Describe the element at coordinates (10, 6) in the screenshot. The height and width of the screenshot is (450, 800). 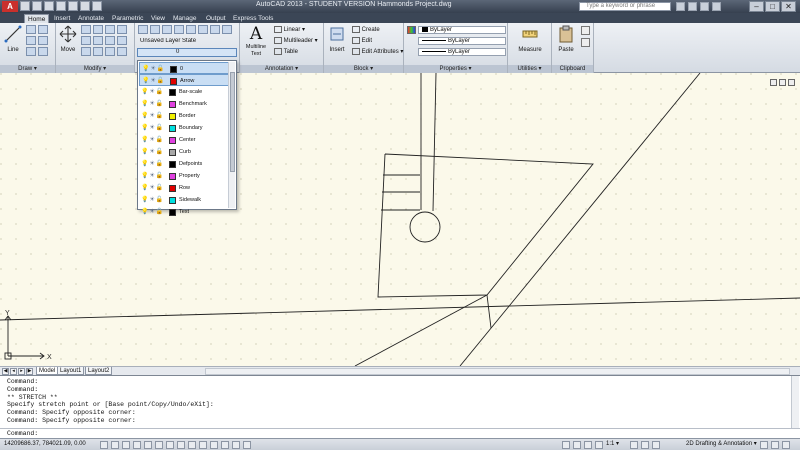
I see `application-menu-button: A` at that location.